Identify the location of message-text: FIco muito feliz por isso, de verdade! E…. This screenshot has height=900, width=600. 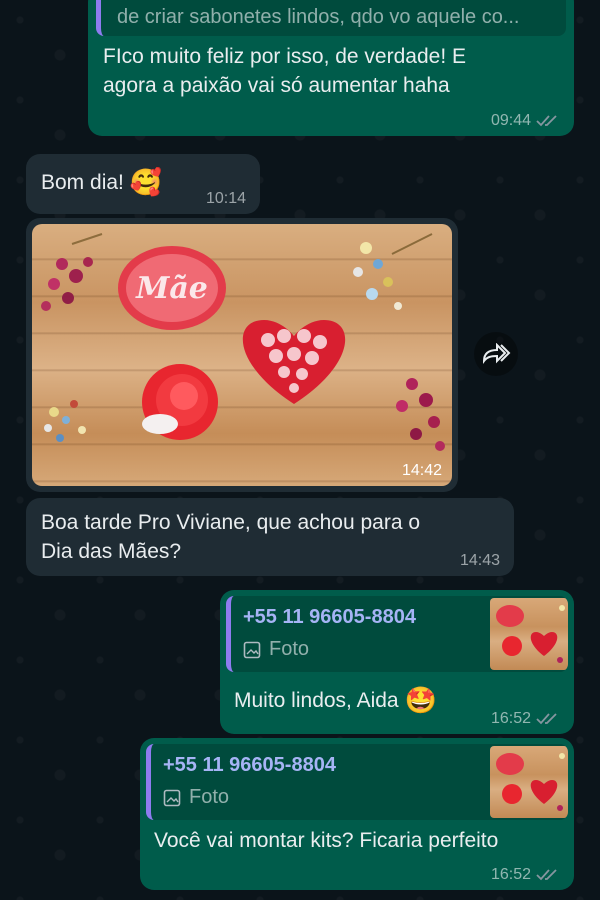
(284, 71).